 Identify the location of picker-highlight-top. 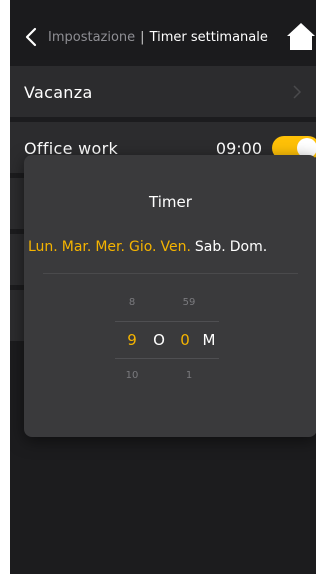
(167, 321).